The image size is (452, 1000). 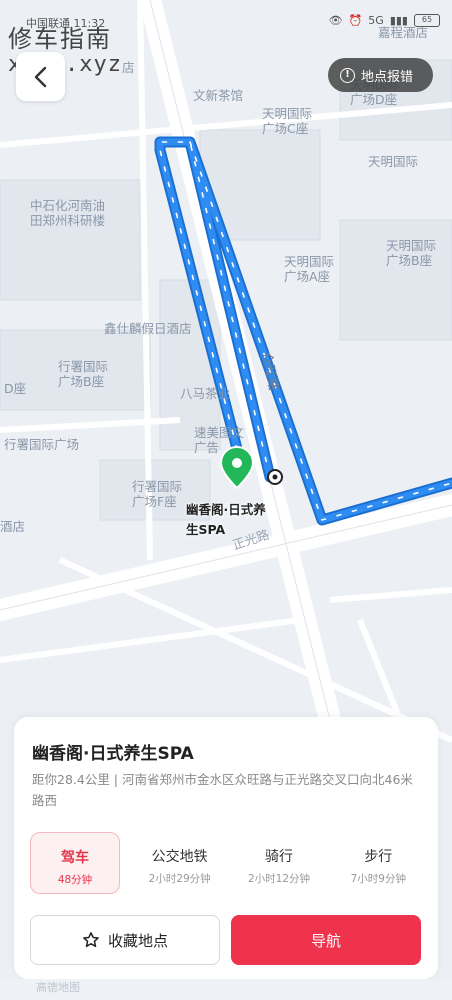 What do you see at coordinates (68, 213) in the screenshot?
I see `map-label: 中石化河南油 田郑州科研楼` at bounding box center [68, 213].